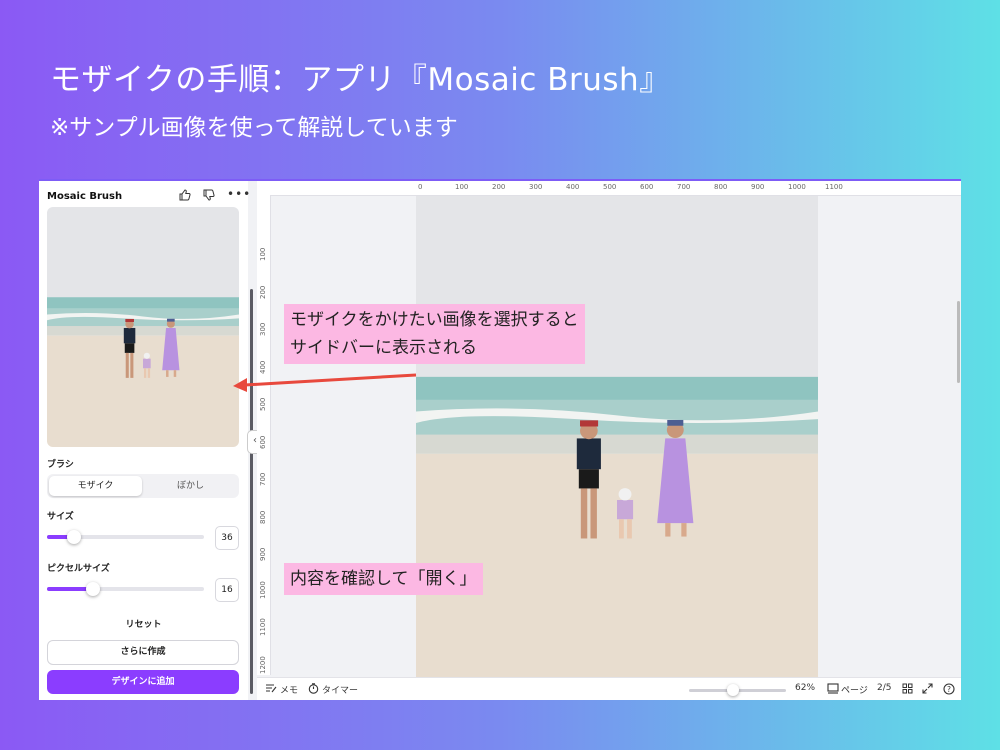  I want to click on select-image-callout-line-1: モザイクをかけたい画像を選択すると, so click(434, 320).